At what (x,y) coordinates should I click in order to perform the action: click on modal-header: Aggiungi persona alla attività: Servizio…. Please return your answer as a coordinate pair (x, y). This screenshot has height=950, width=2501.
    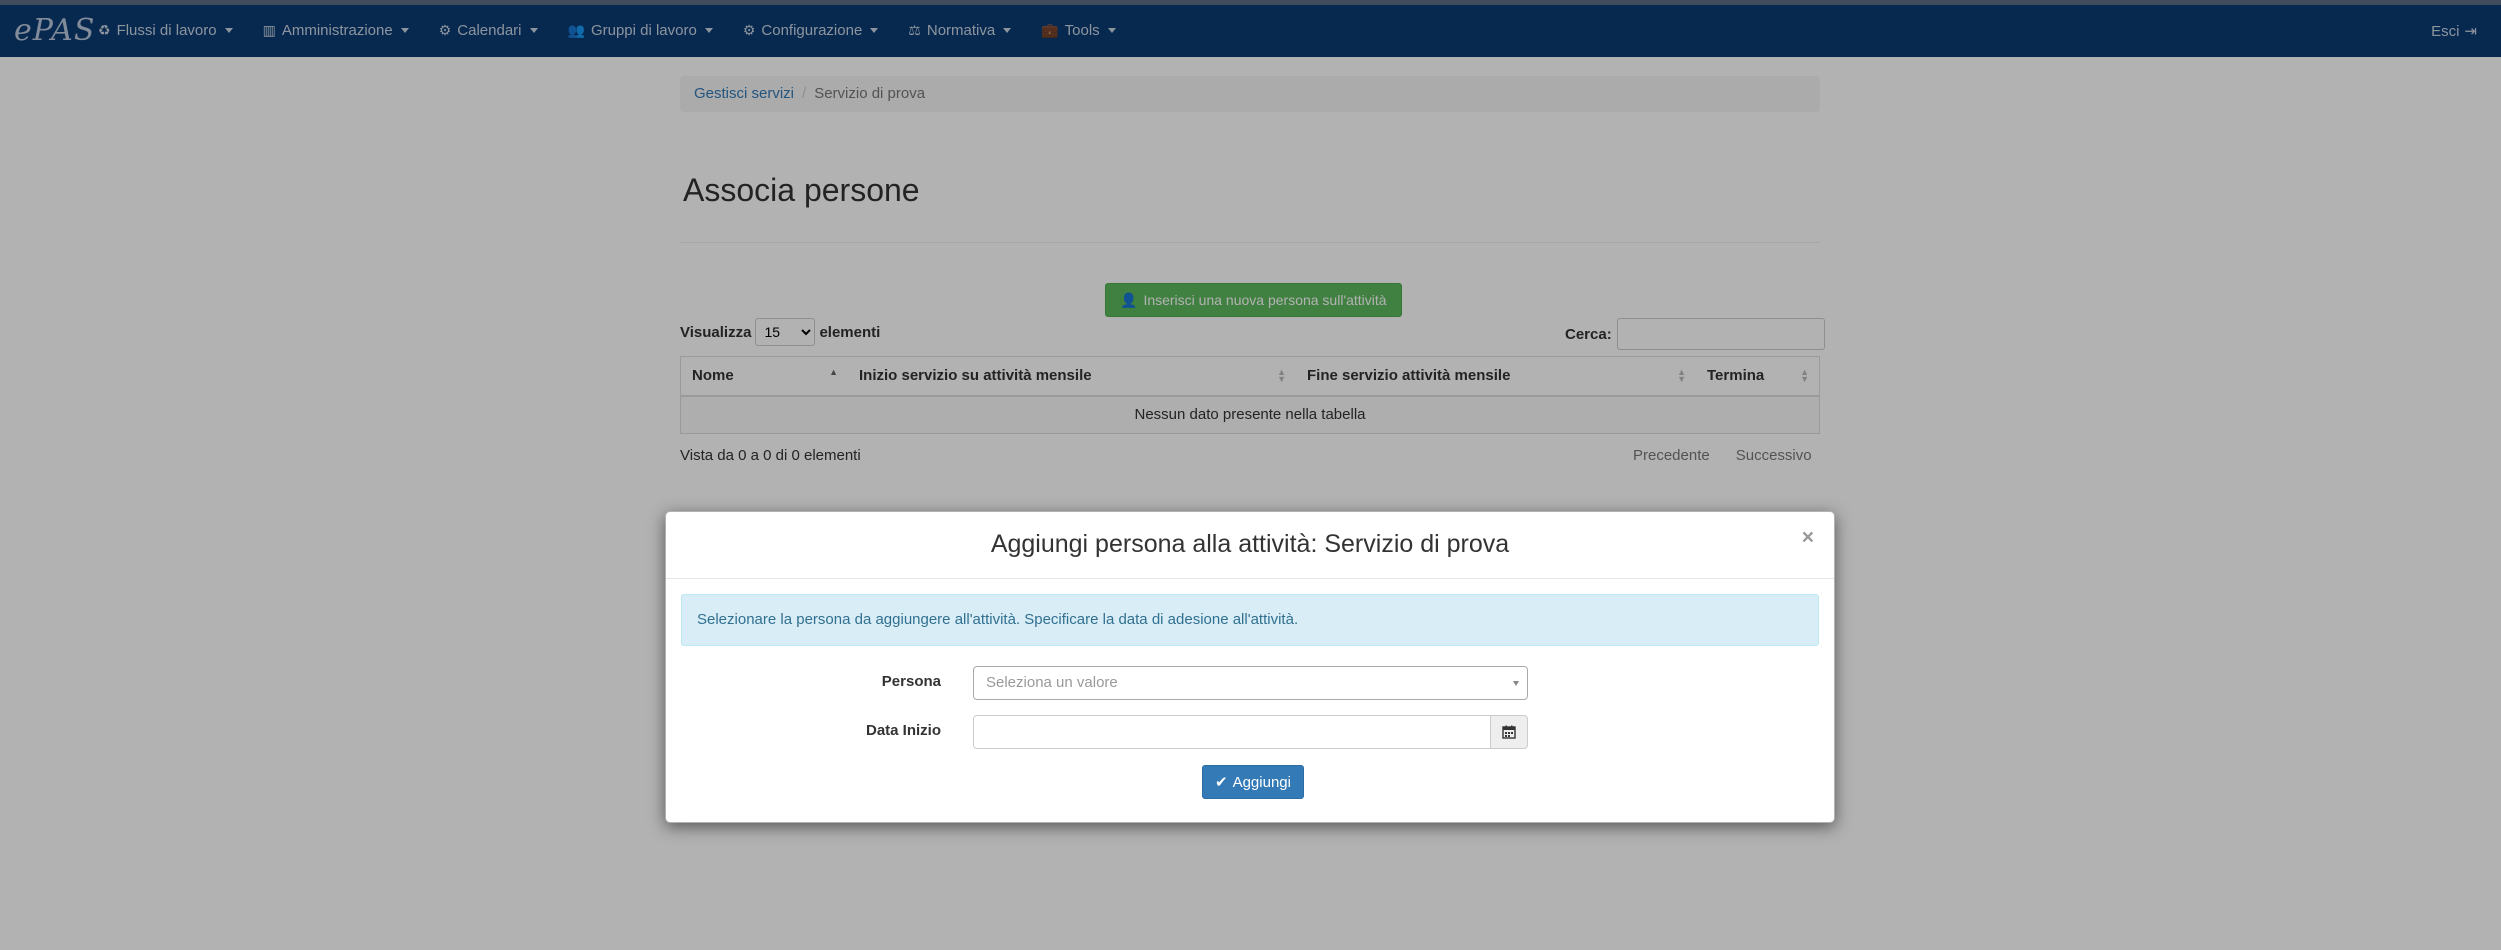
    Looking at the image, I should click on (1250, 545).